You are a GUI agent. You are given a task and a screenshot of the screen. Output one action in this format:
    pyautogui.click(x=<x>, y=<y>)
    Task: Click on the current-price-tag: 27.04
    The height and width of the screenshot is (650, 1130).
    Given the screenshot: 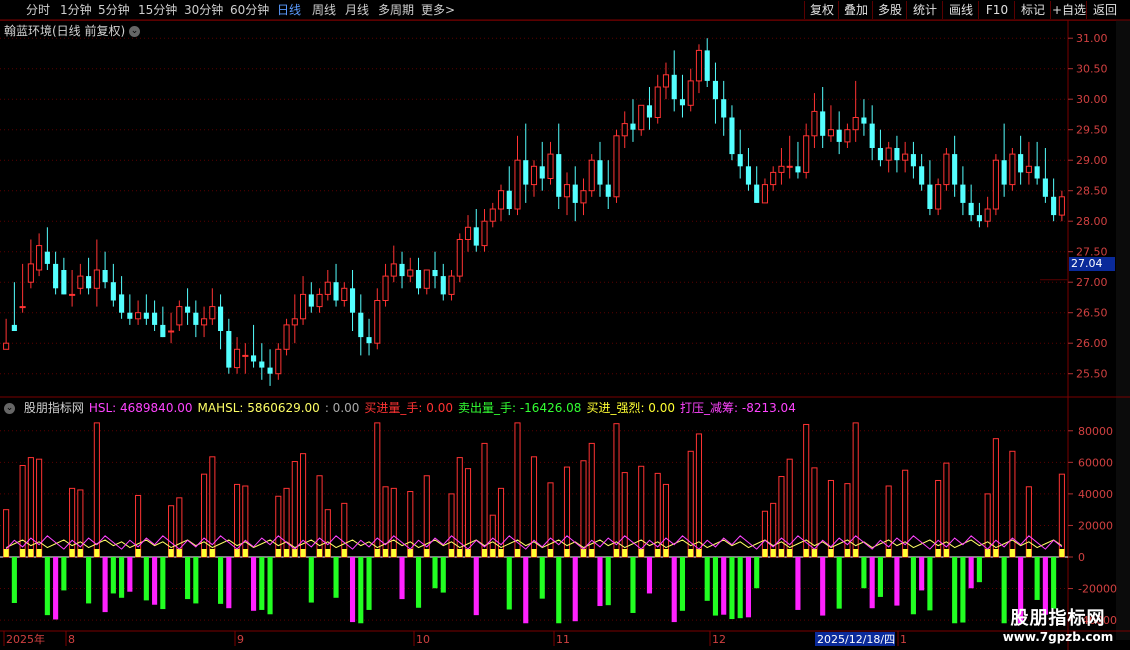 What is the action you would take?
    pyautogui.click(x=1092, y=264)
    